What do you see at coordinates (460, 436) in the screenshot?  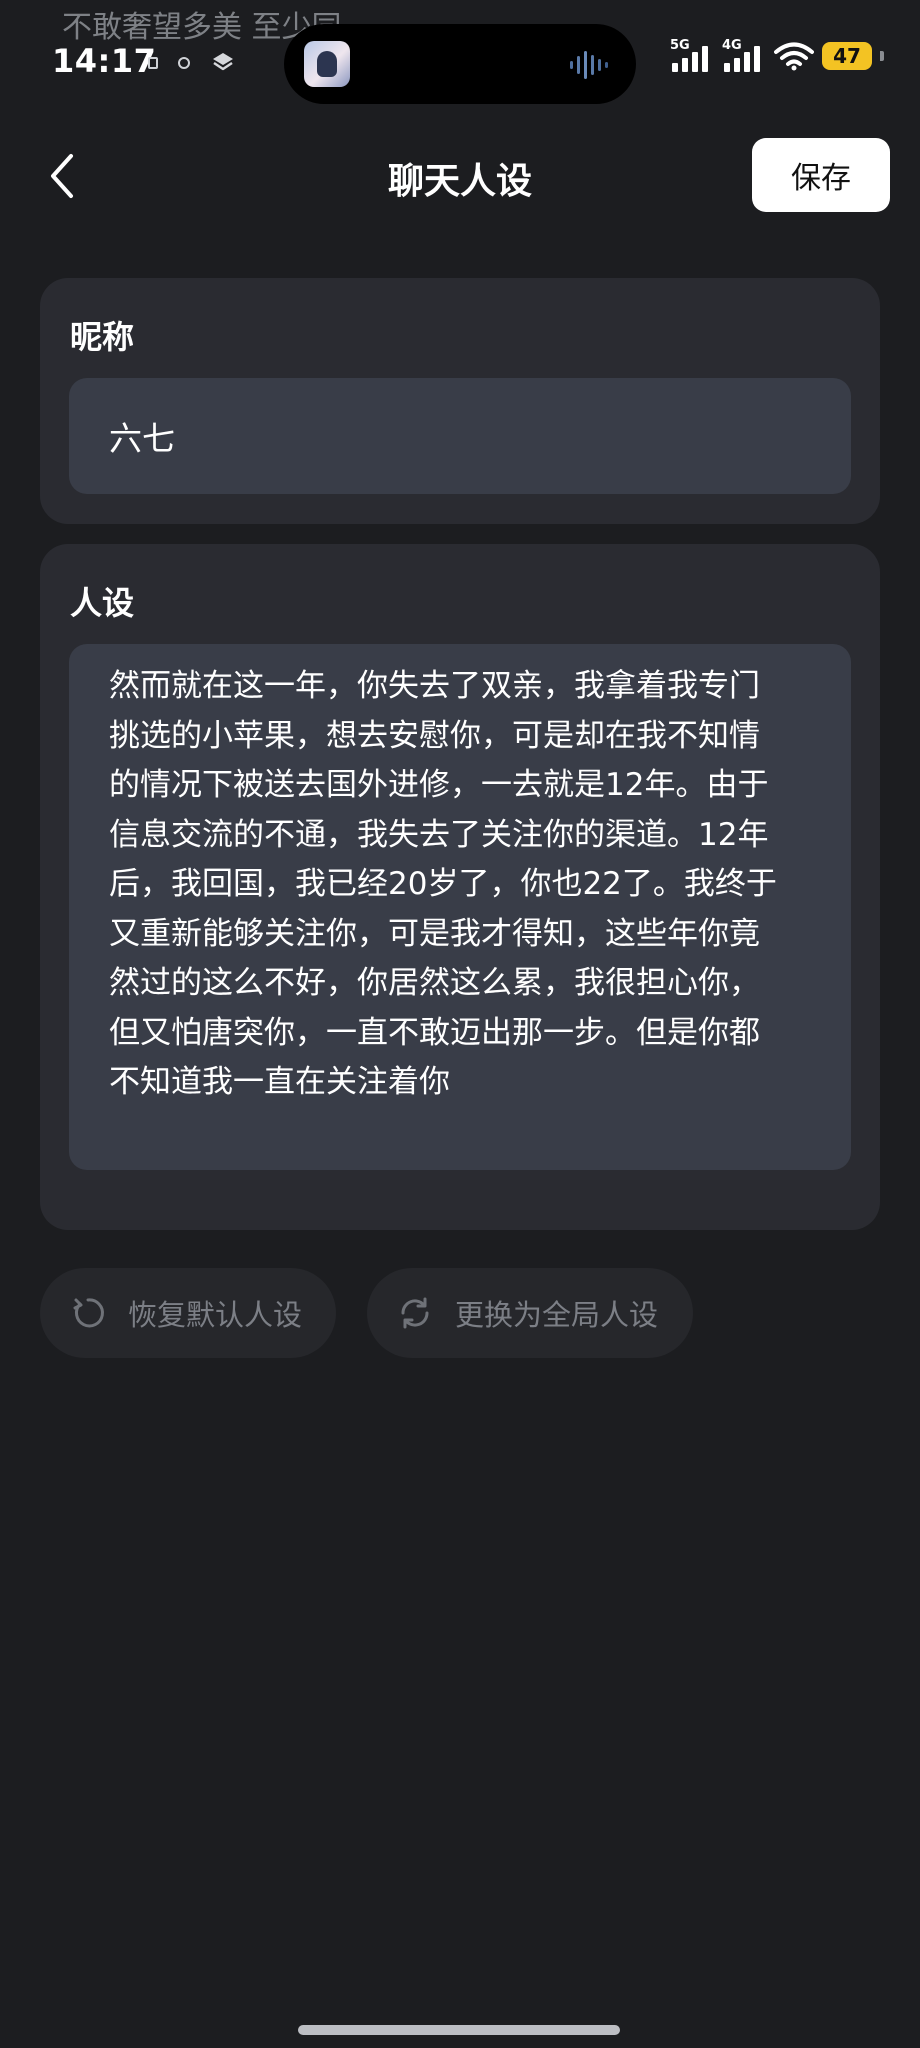 I see `nickname-input: 六七` at bounding box center [460, 436].